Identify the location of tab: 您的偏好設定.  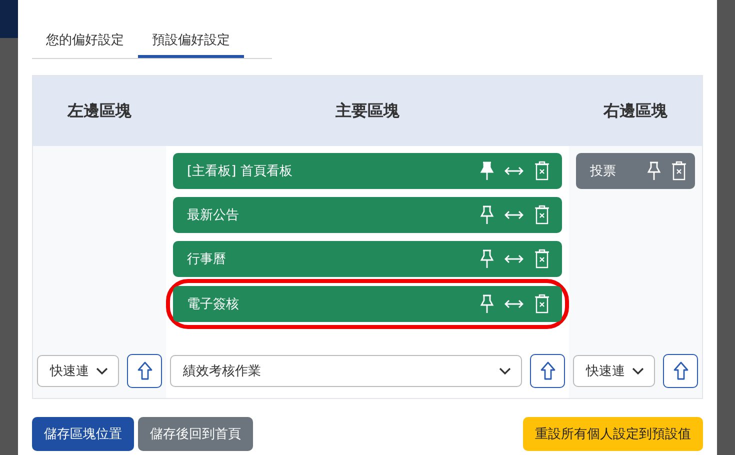
(85, 36).